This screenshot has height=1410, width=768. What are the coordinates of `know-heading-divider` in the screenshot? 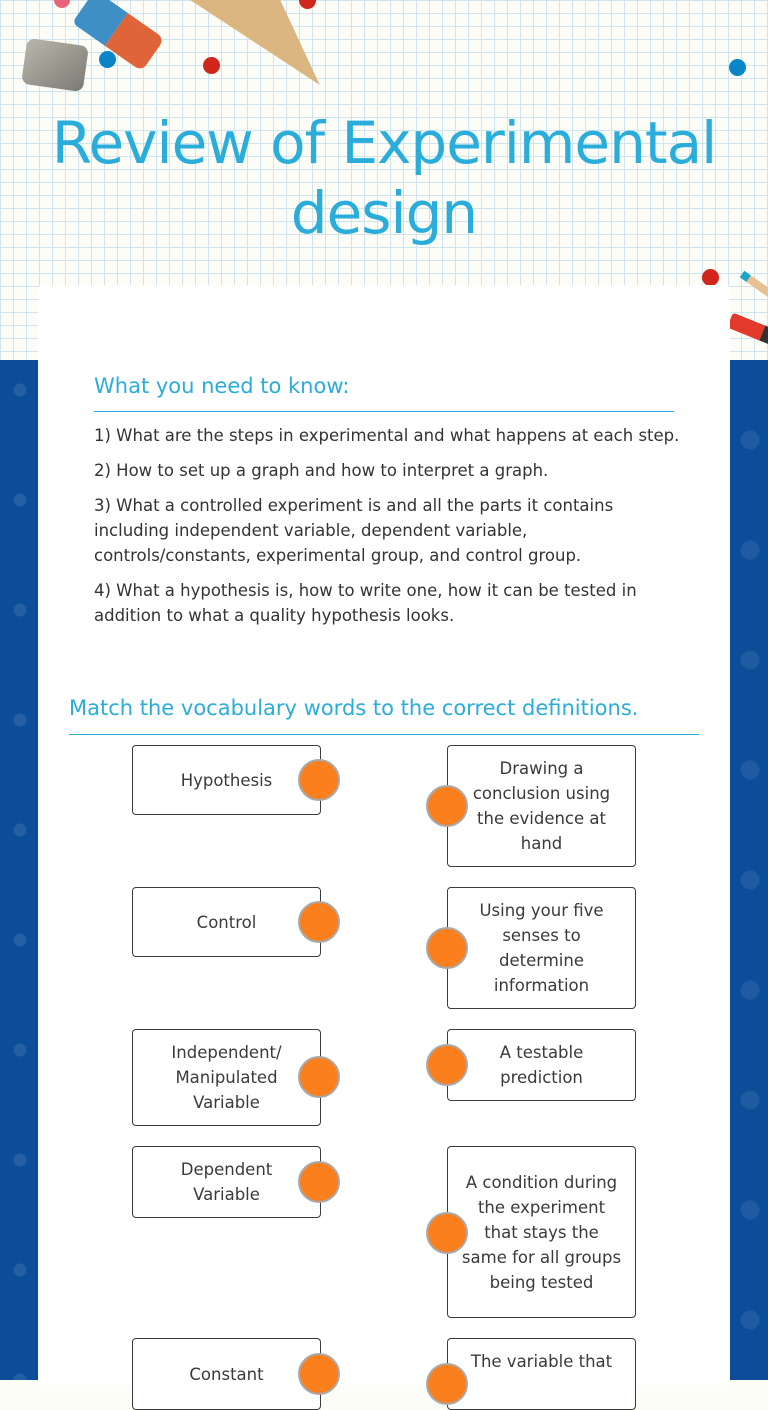 It's located at (384, 411).